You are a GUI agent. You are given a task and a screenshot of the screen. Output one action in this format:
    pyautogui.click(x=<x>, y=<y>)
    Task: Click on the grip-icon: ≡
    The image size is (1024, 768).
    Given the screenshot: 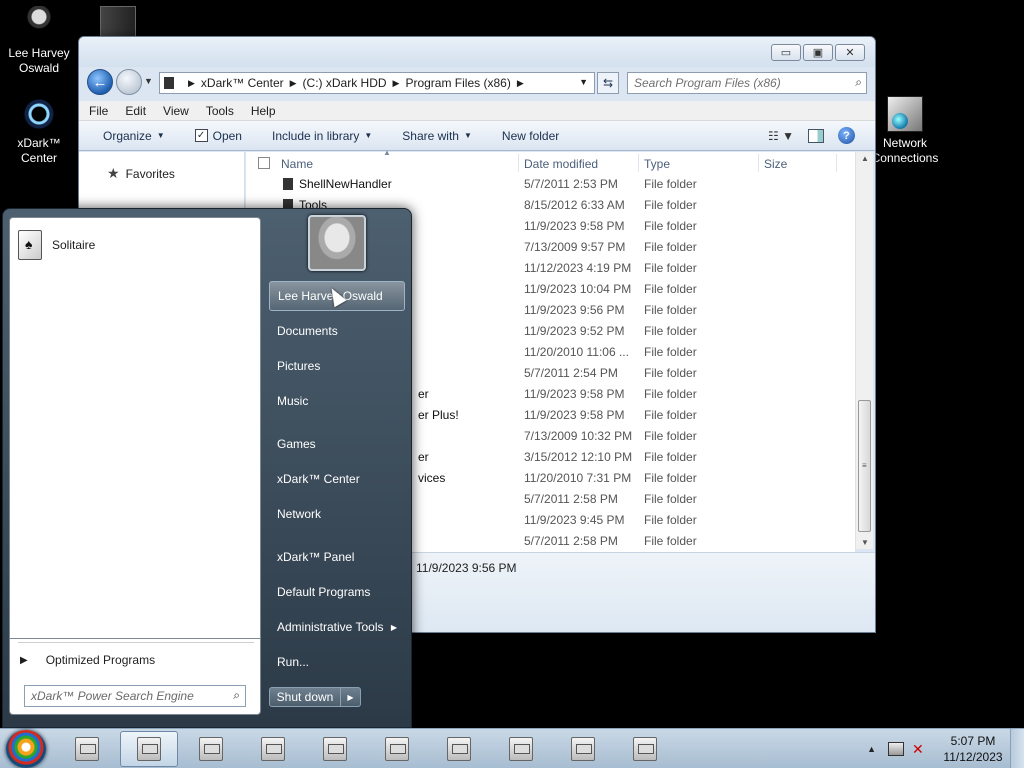 What is the action you would take?
    pyautogui.click(x=864, y=465)
    